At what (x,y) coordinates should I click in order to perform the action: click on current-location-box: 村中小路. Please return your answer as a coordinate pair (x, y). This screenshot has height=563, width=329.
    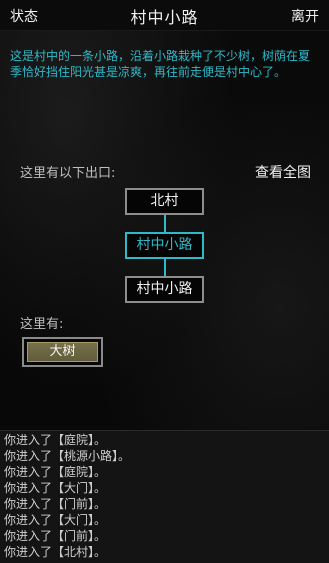
    Looking at the image, I should click on (164, 245).